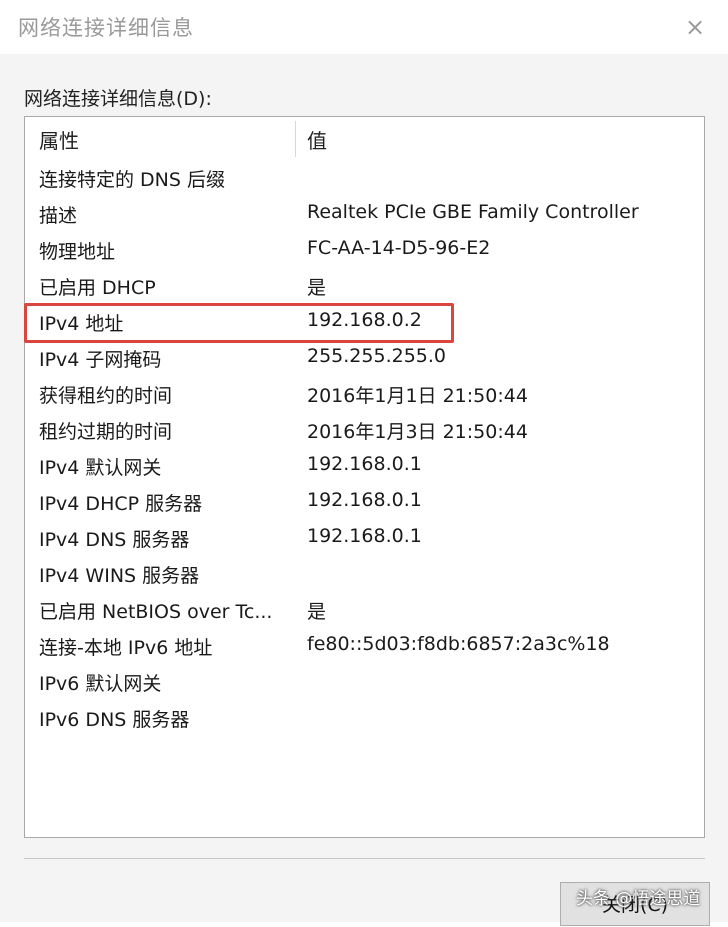  Describe the element at coordinates (106, 28) in the screenshot. I see `window-title: 网络连接详细信息` at that location.